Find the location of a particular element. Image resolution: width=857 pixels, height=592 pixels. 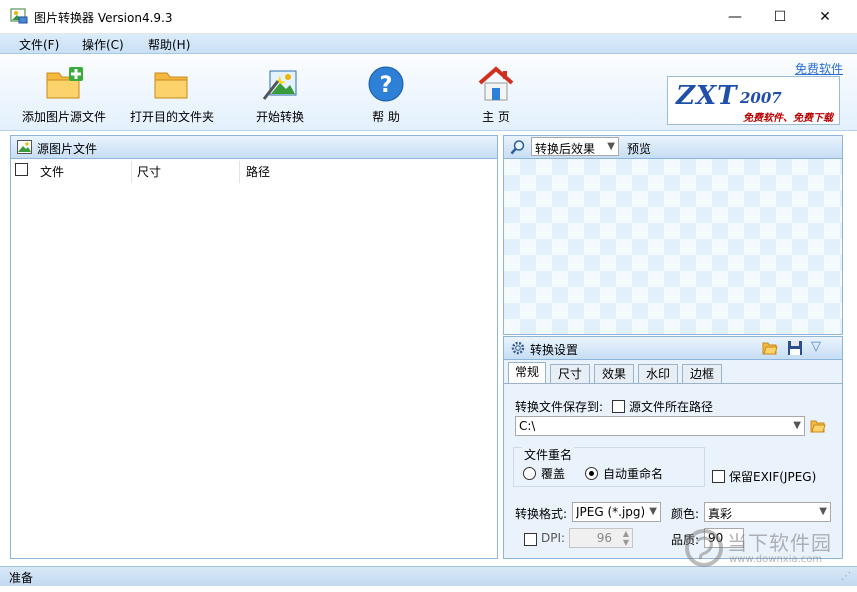

browse-folder-icon is located at coordinates (818, 426).